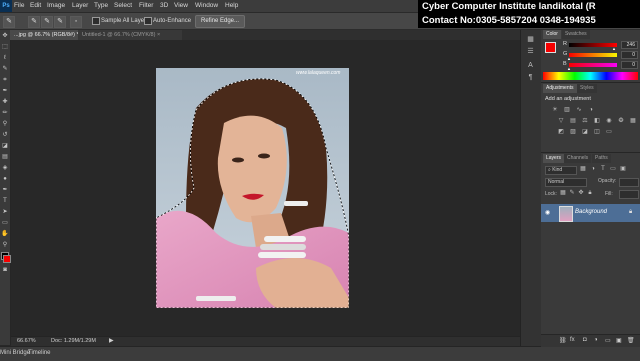 The width and height of the screenshot is (640, 361). What do you see at coordinates (56, 6) in the screenshot?
I see `menu-image: Image` at bounding box center [56, 6].